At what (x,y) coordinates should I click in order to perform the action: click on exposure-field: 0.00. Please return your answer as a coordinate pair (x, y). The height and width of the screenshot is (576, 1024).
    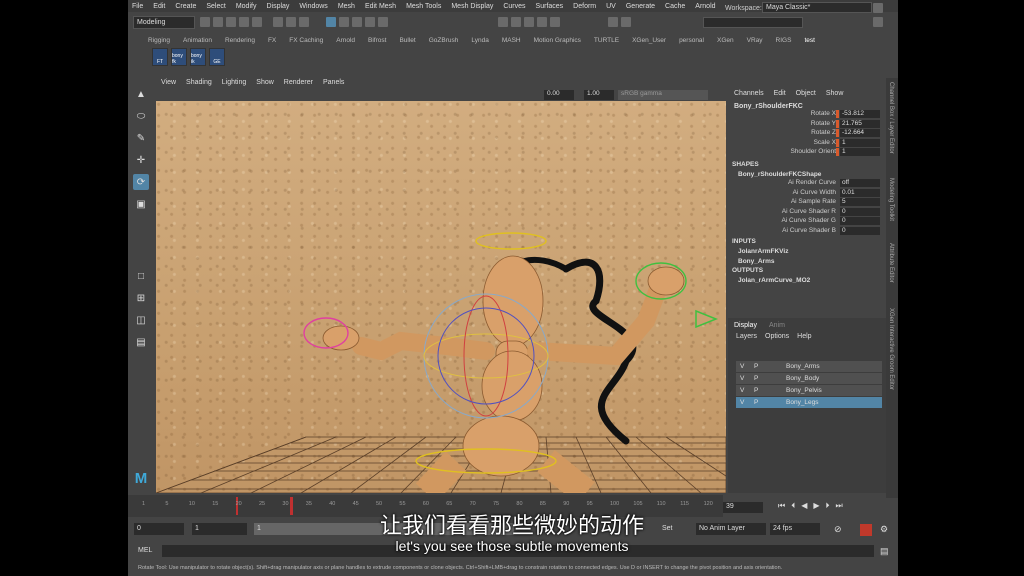
    Looking at the image, I should click on (559, 95).